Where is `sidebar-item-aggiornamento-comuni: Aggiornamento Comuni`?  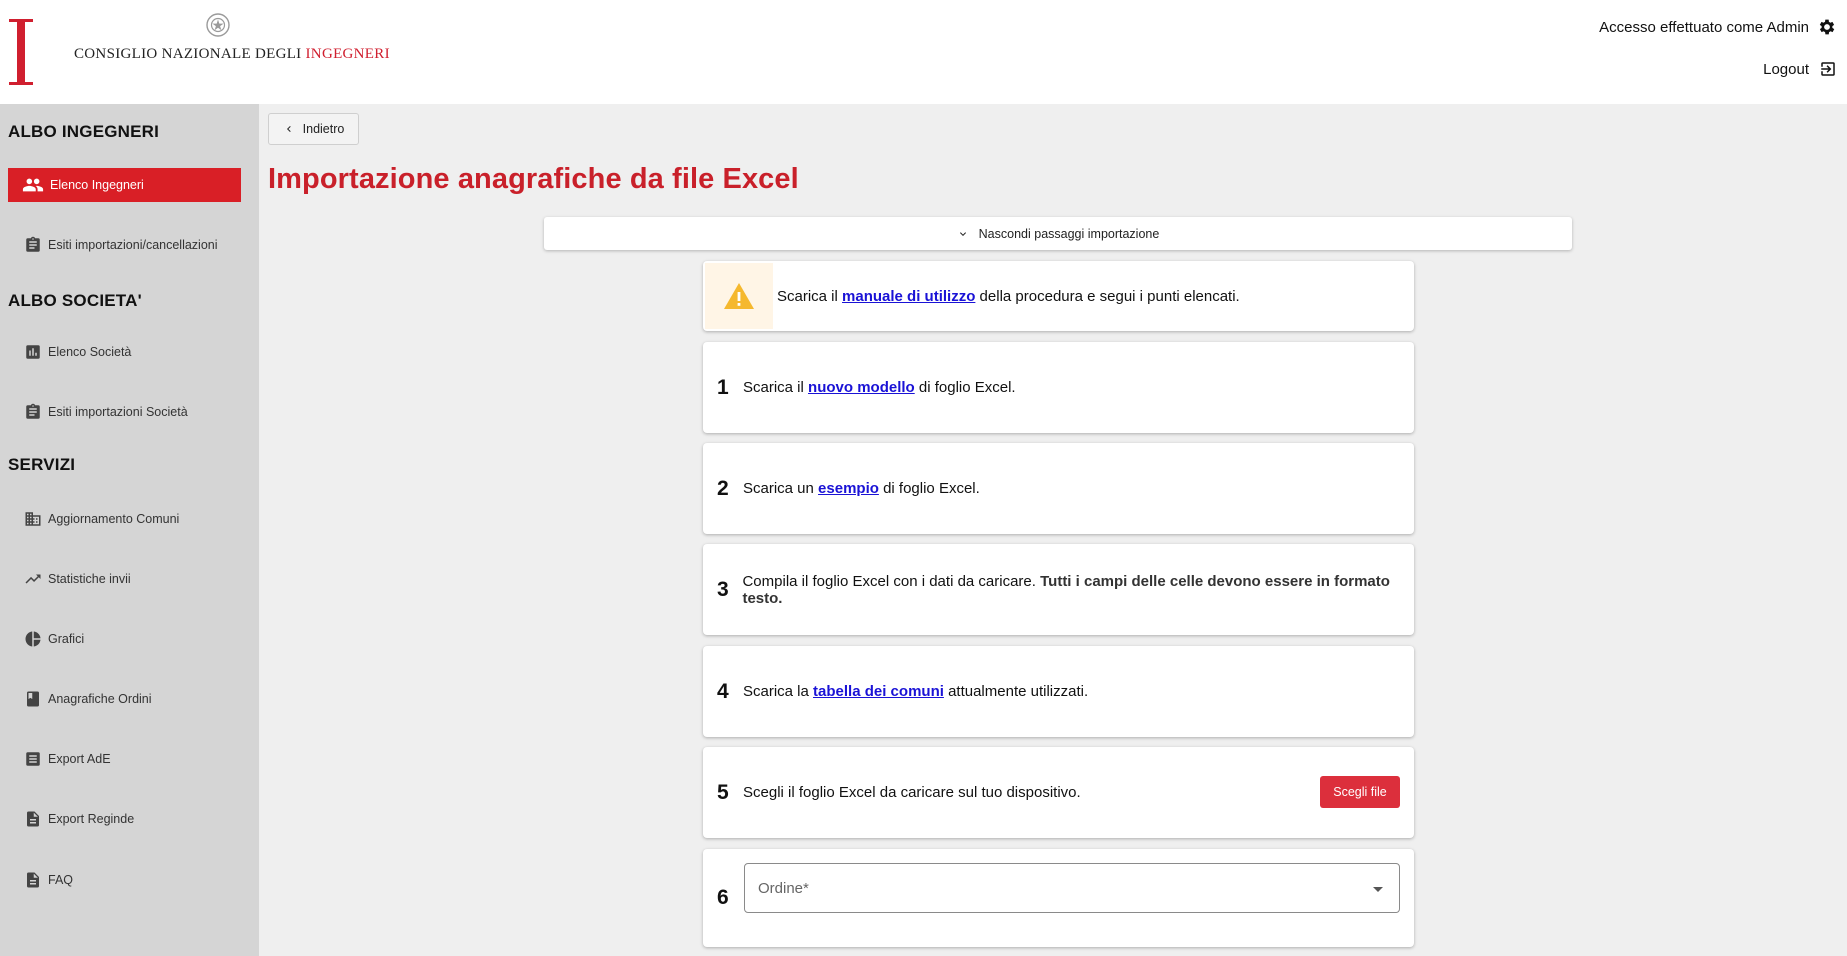 sidebar-item-aggiornamento-comuni: Aggiornamento Comuni is located at coordinates (124, 519).